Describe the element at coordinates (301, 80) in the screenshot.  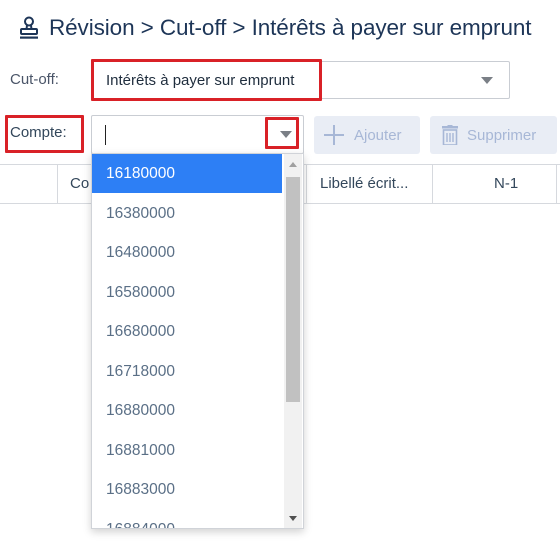
I see `cutoff-select: Intérêts à payer sur emprunt` at that location.